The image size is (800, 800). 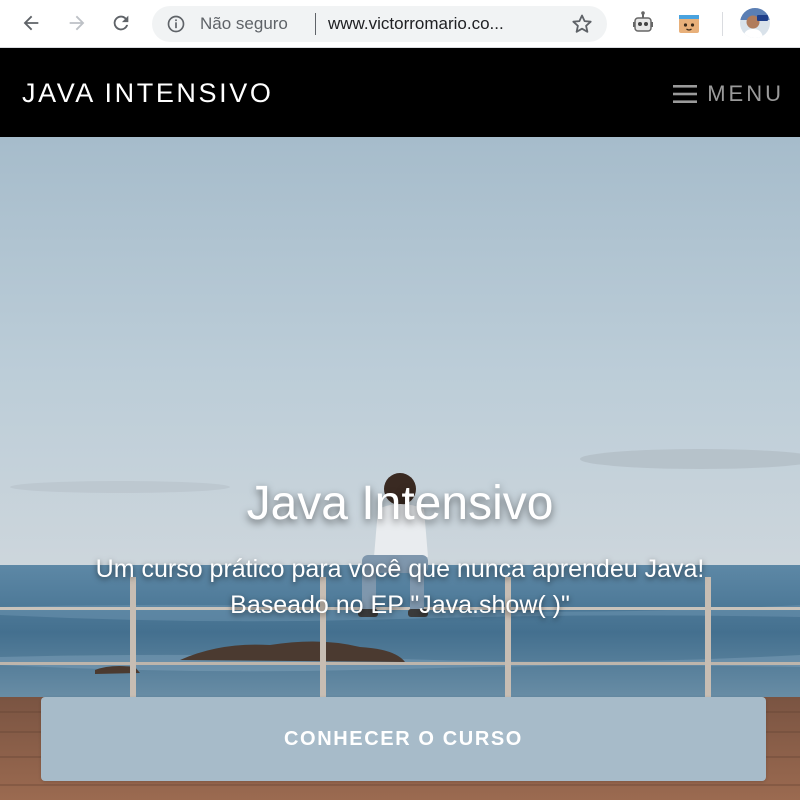 What do you see at coordinates (689, 23) in the screenshot?
I see `box-extension-icon` at bounding box center [689, 23].